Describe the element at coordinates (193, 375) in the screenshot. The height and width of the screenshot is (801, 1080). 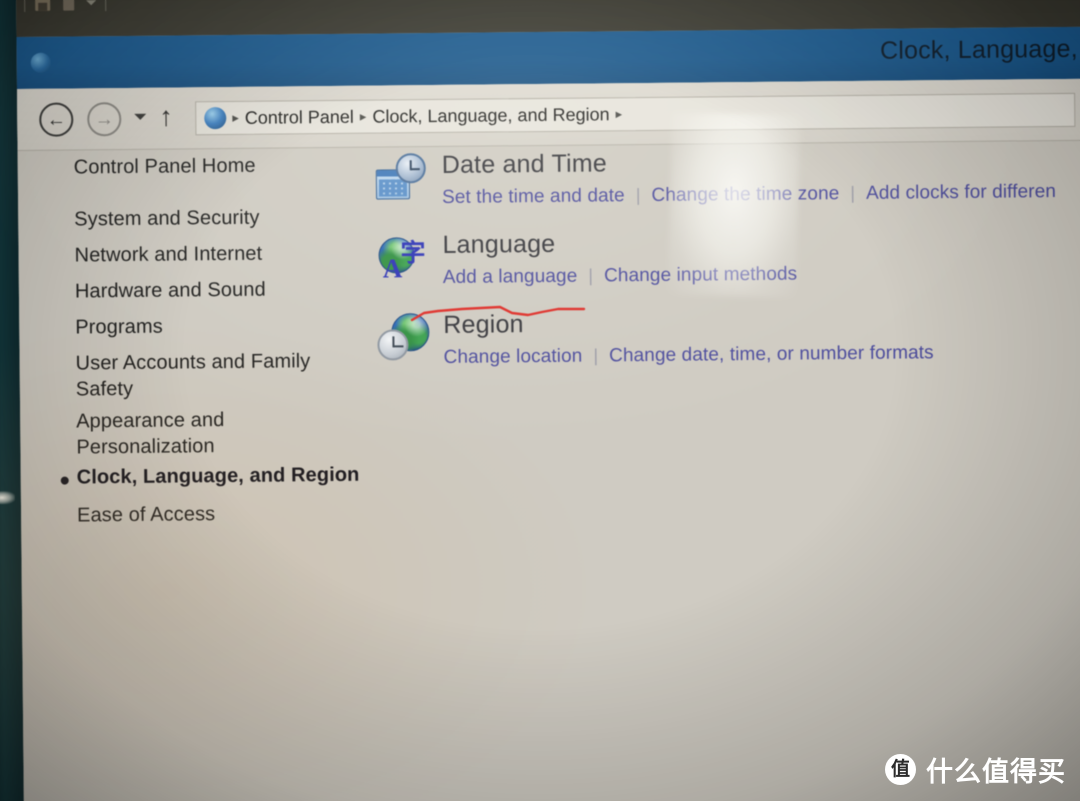
I see `sidebar-item-user-accounts-and-family-safety: User Accounts and Family Safety` at that location.